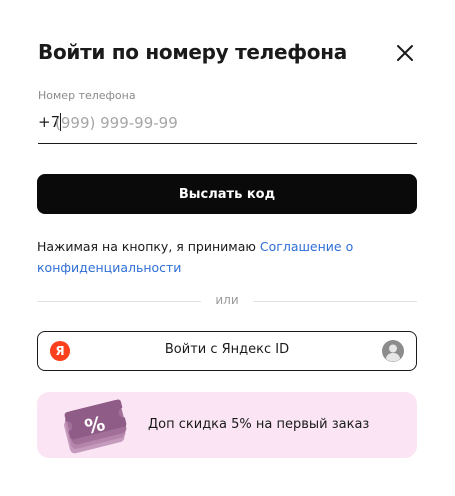  I want to click on dialog-title: Войти по номеру телефона, so click(192, 52).